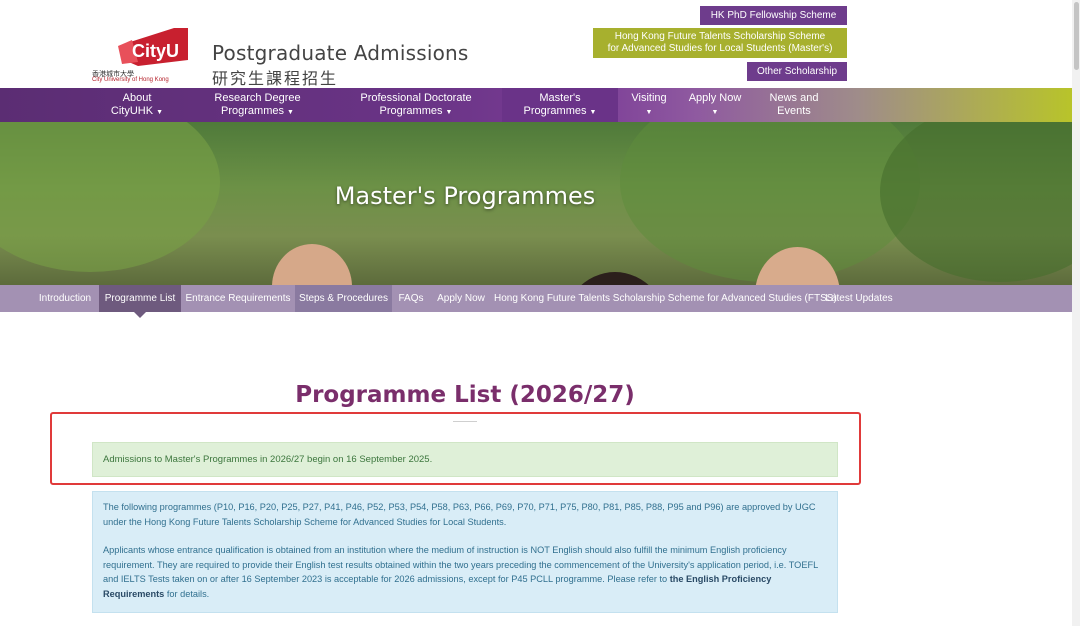  Describe the element at coordinates (275, 77) in the screenshot. I see `site-title-chinese: 研究生課程招生` at that location.